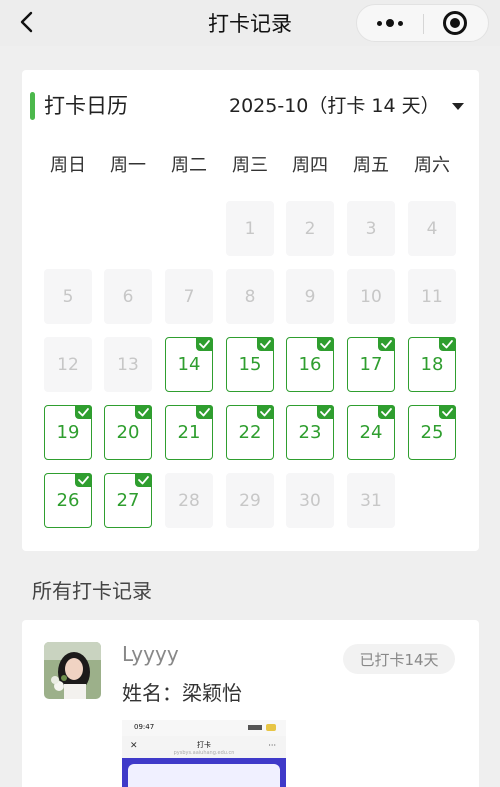 The width and height of the screenshot is (500, 787). I want to click on thumbnail-title: 打卡, so click(204, 745).